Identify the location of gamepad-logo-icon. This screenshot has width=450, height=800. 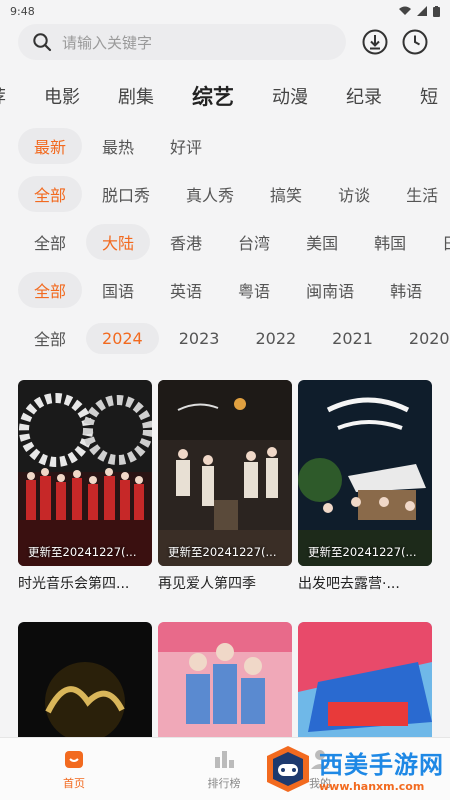
(288, 769).